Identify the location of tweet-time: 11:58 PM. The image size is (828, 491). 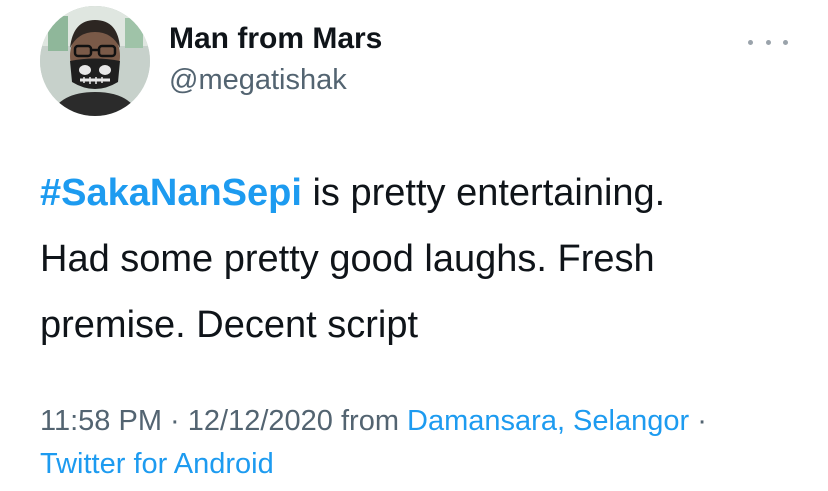
(101, 421).